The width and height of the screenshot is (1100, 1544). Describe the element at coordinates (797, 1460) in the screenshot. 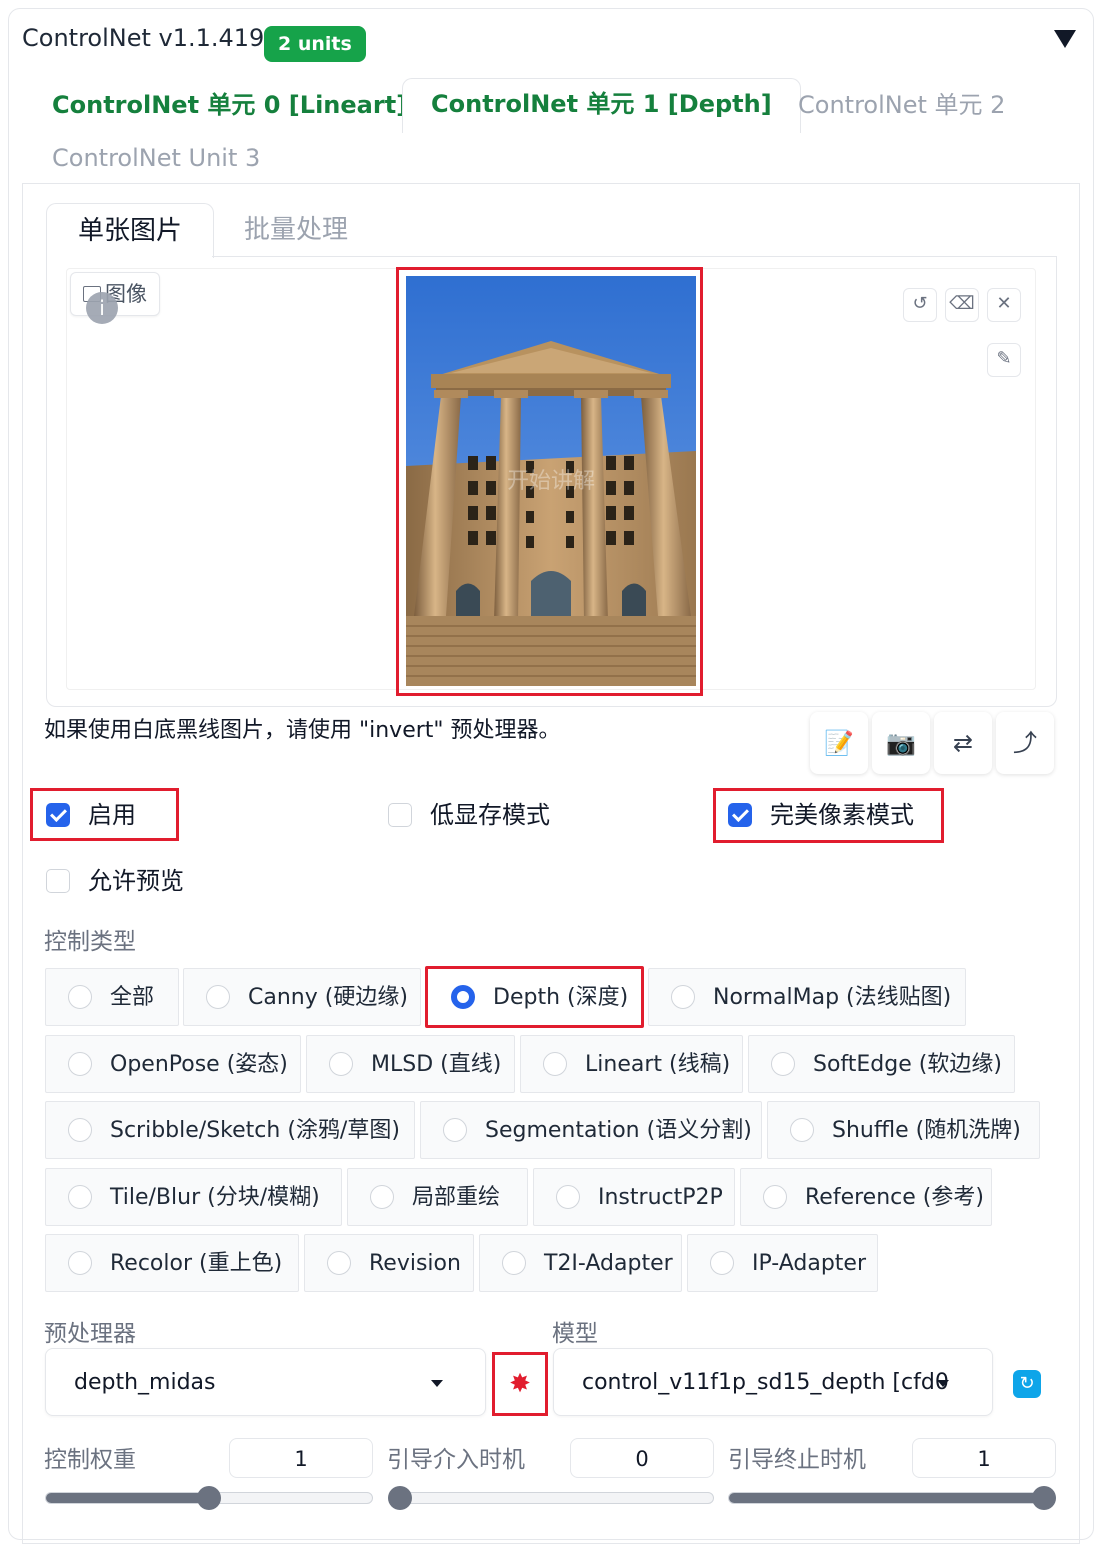

I see `end-label: 引导终止时机` at that location.